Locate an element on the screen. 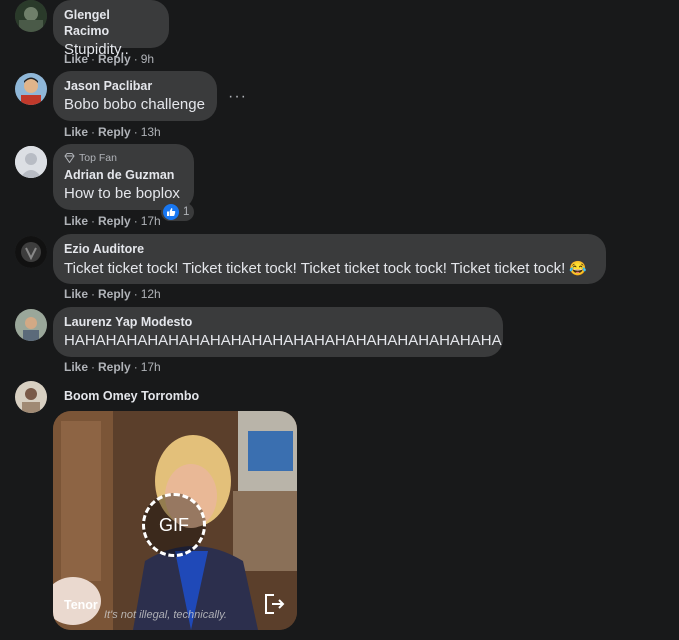 Image resolution: width=679 pixels, height=640 pixels. gif-caption: It's not illegal, technically. is located at coordinates (165, 615).